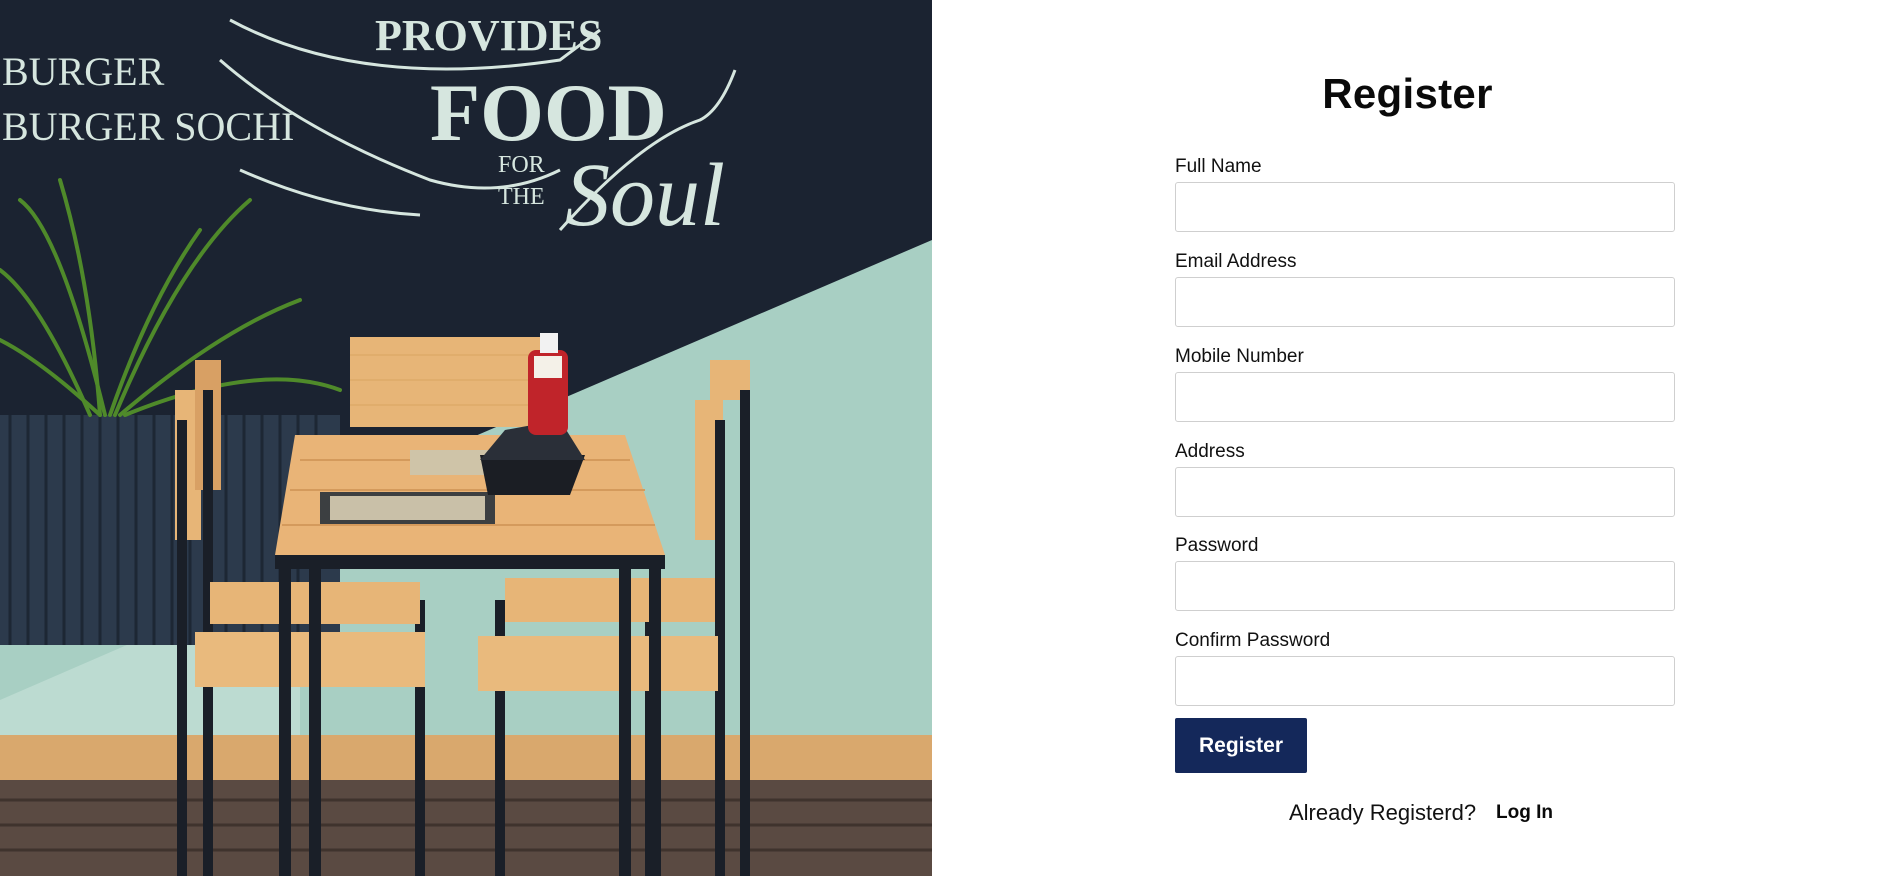 This screenshot has height=876, width=1883. What do you see at coordinates (1217, 545) in the screenshot?
I see `password-label: Password` at bounding box center [1217, 545].